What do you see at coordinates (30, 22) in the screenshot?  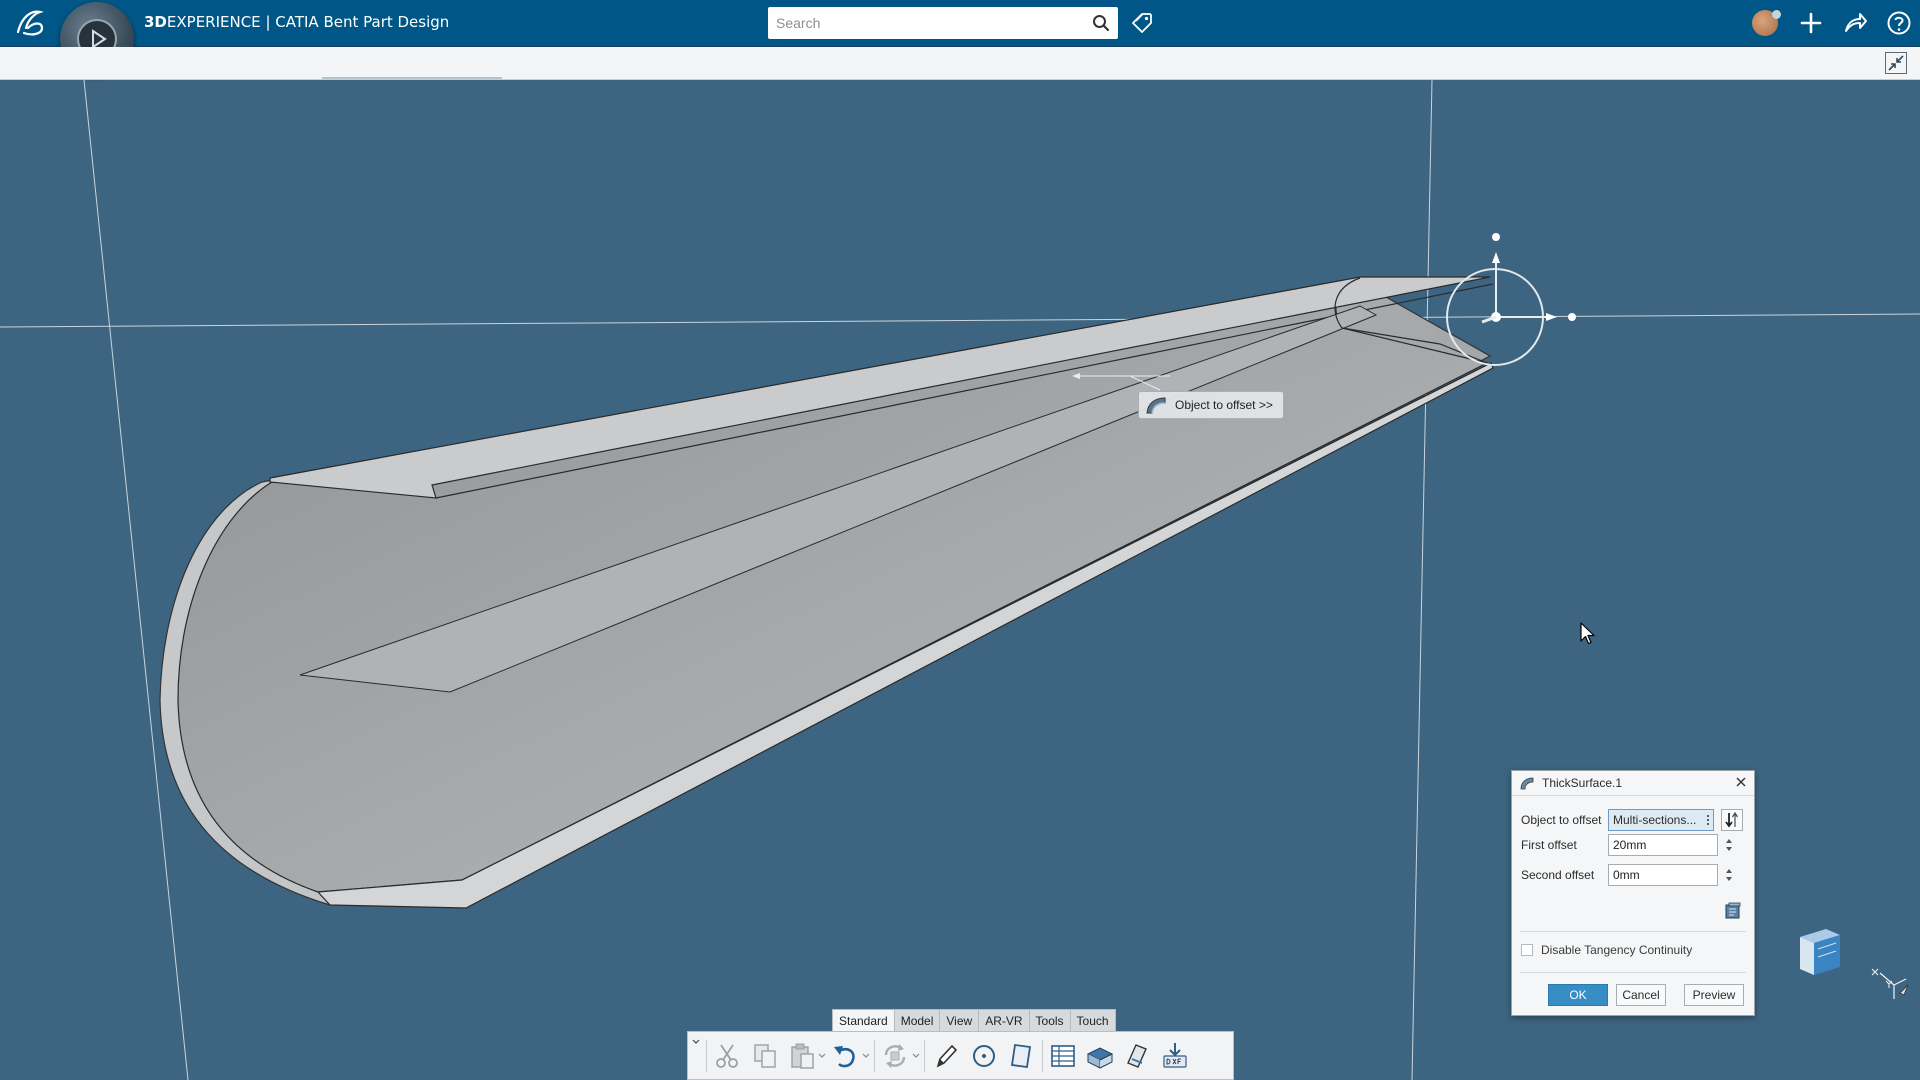 I see `dassault-logo-icon` at bounding box center [30, 22].